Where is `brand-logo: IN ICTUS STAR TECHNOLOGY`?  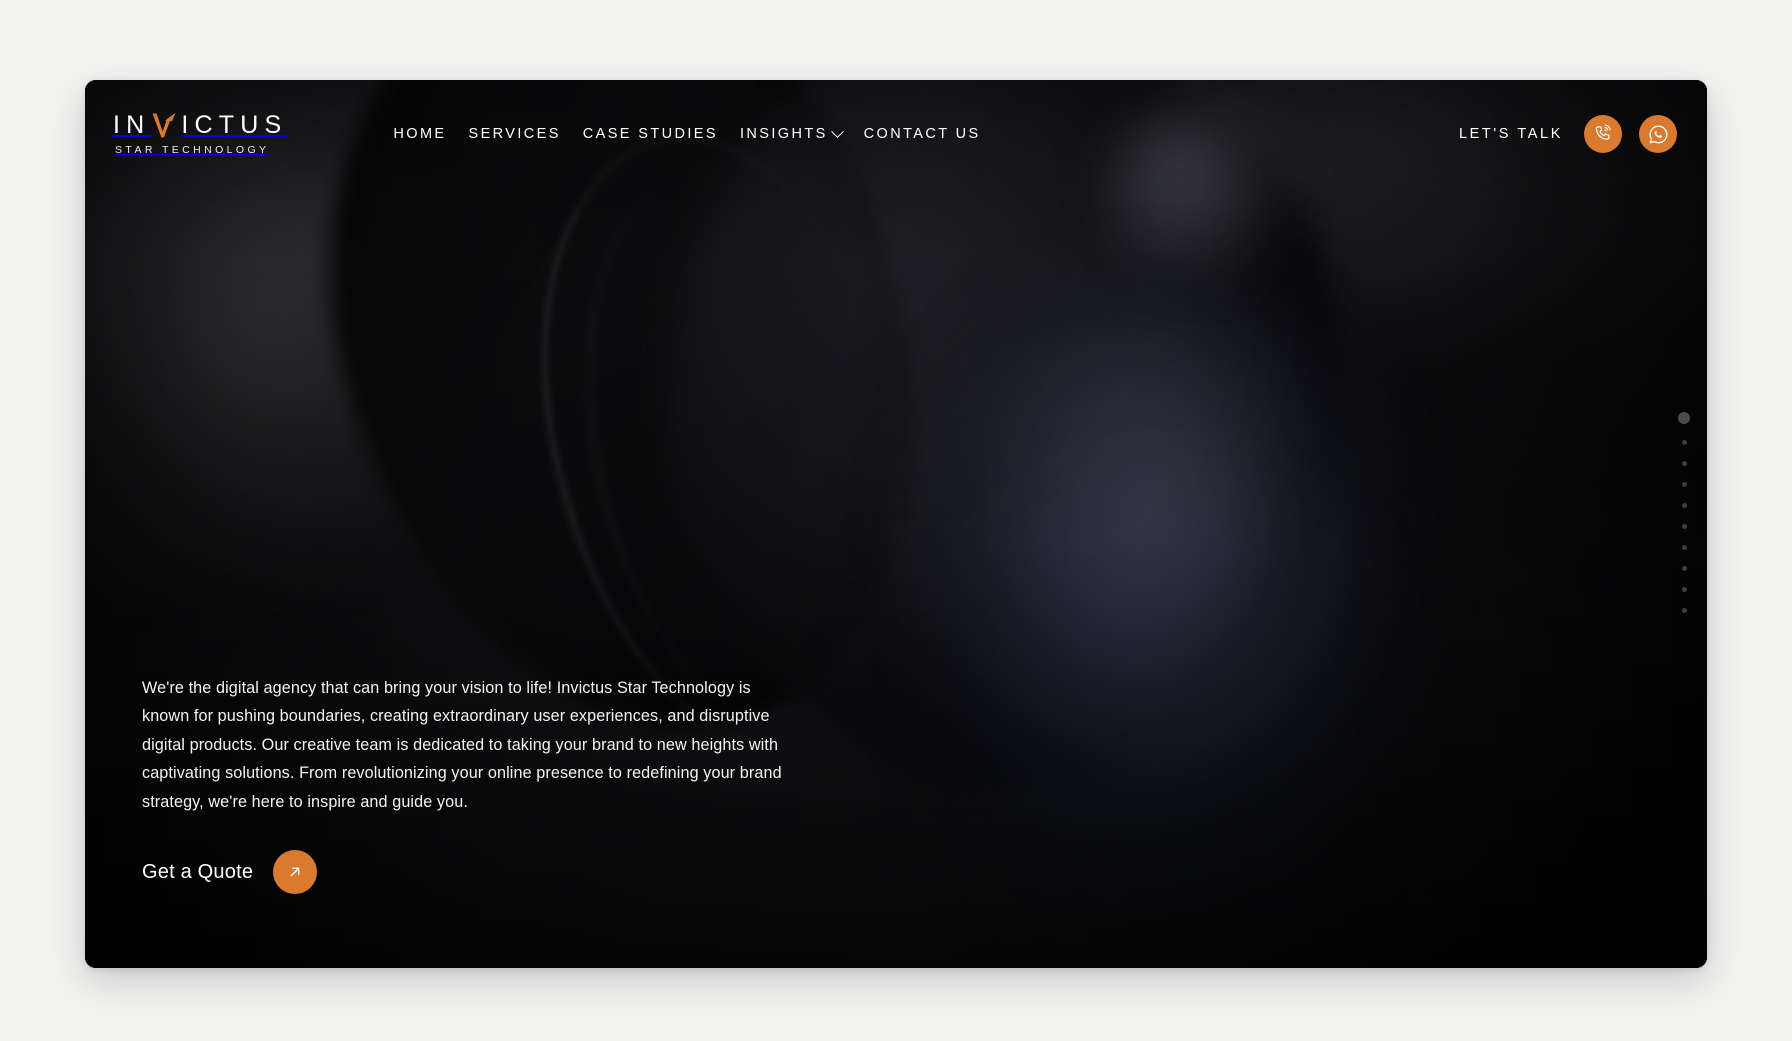 brand-logo: IN ICTUS STAR TECHNOLOGY is located at coordinates (200, 134).